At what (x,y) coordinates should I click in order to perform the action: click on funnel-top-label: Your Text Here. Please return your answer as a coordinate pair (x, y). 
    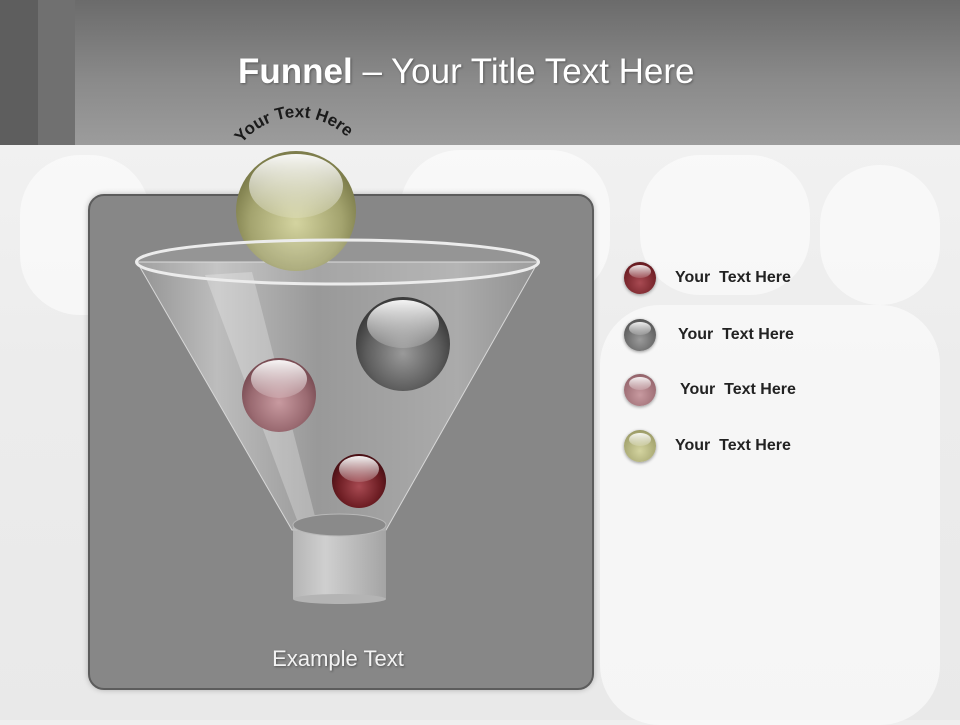
    Looking at the image, I should click on (294, 124).